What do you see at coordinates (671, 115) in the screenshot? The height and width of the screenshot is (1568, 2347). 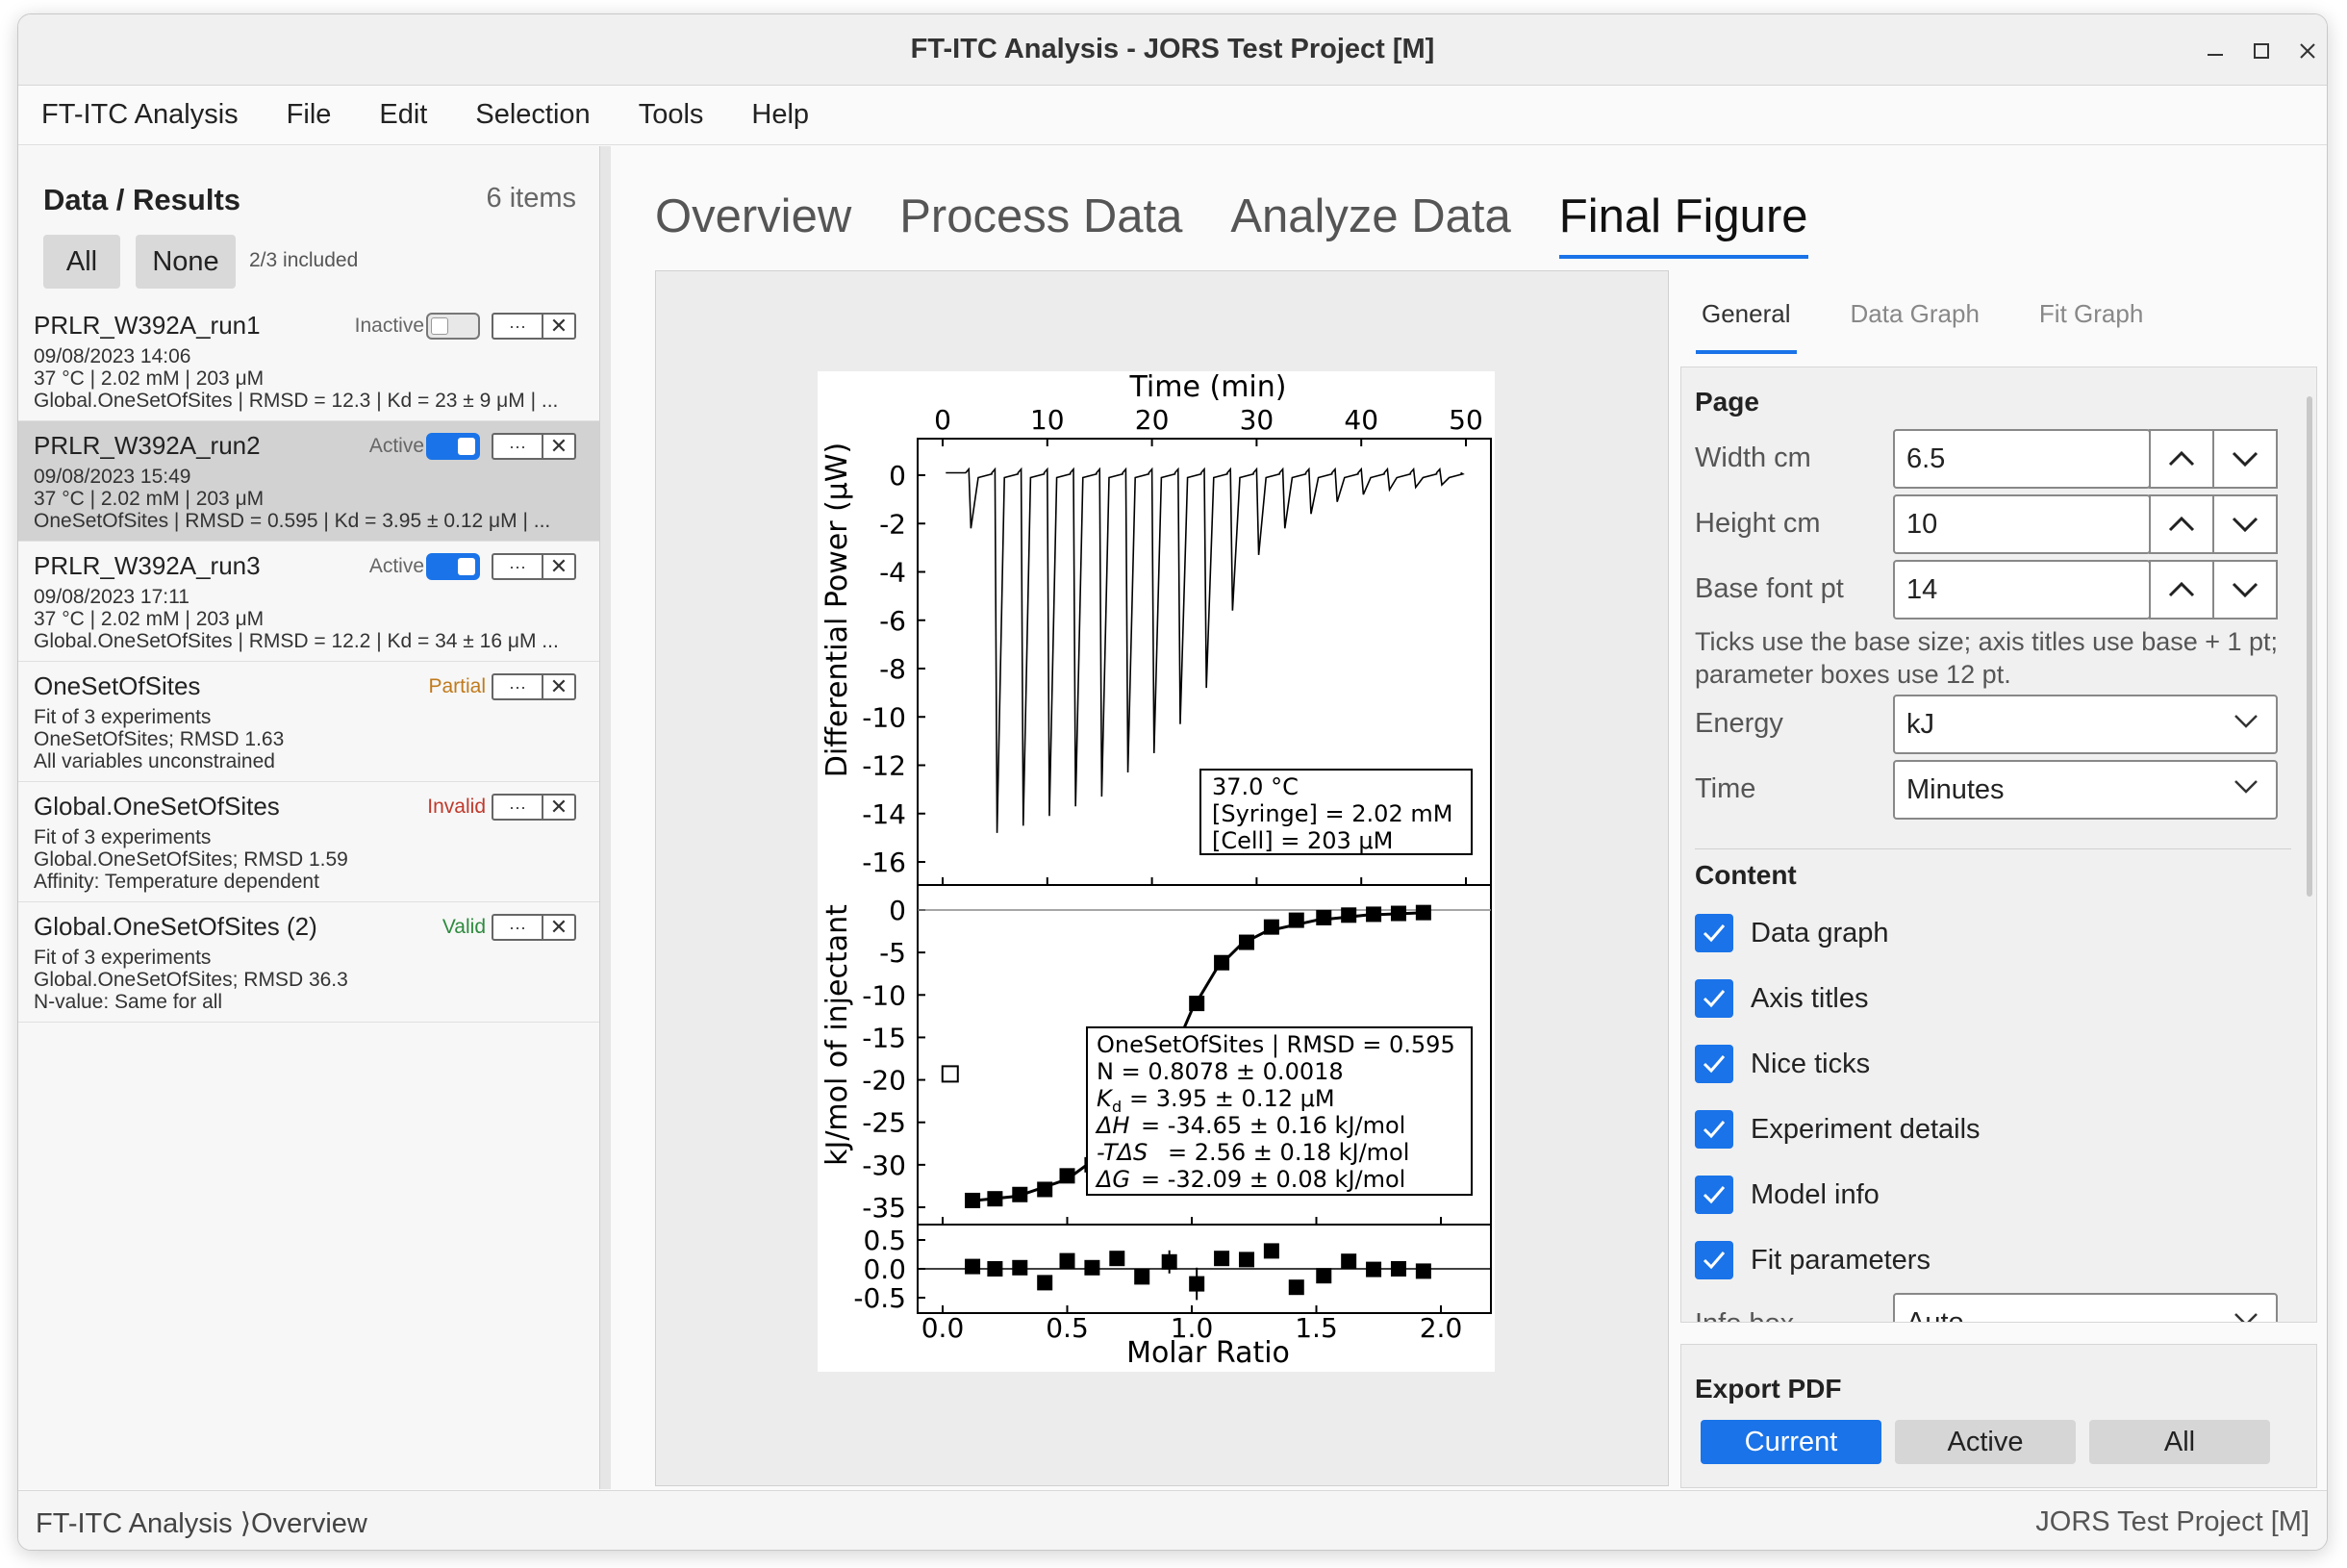 I see `menu-tools: Tools` at bounding box center [671, 115].